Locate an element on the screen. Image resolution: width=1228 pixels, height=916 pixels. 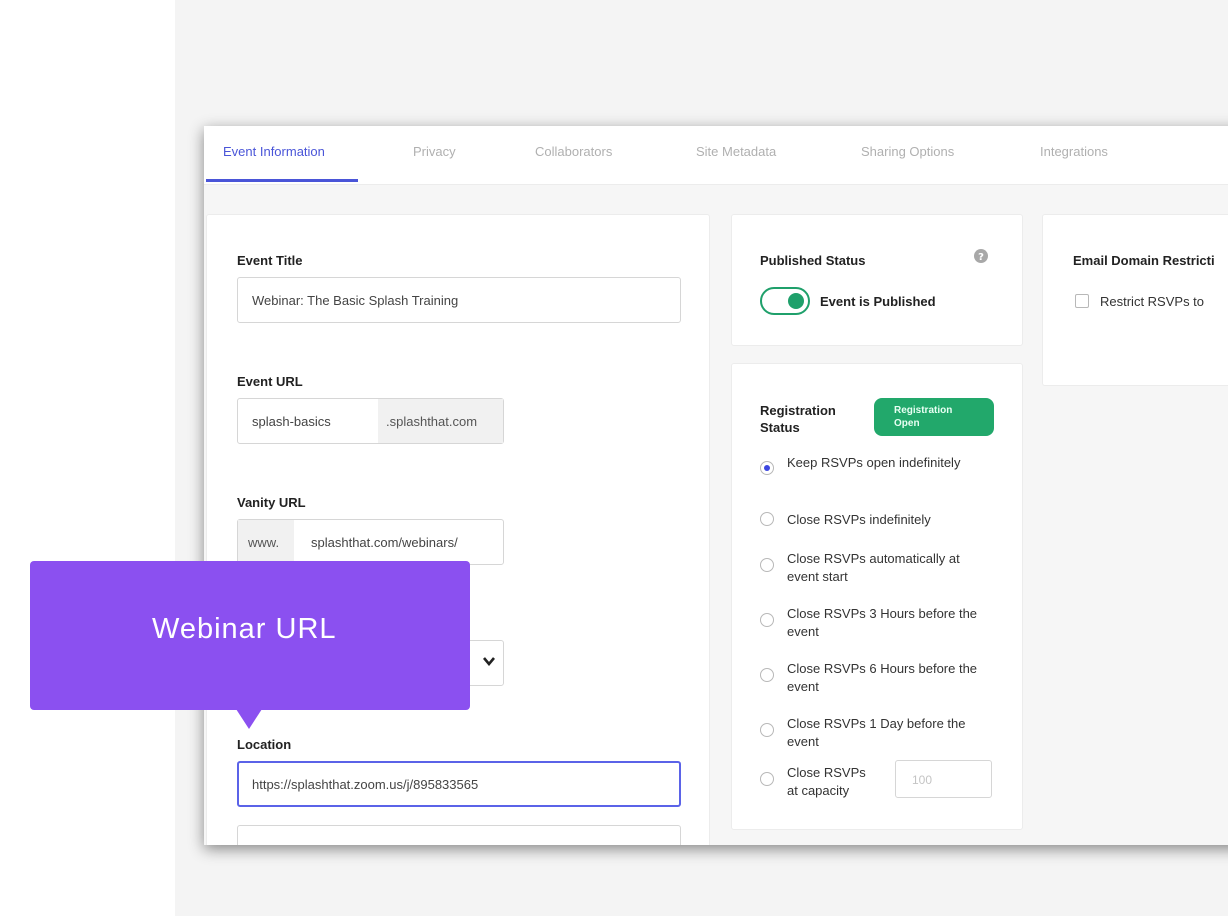
active-tab-indicator is located at coordinates (282, 180).